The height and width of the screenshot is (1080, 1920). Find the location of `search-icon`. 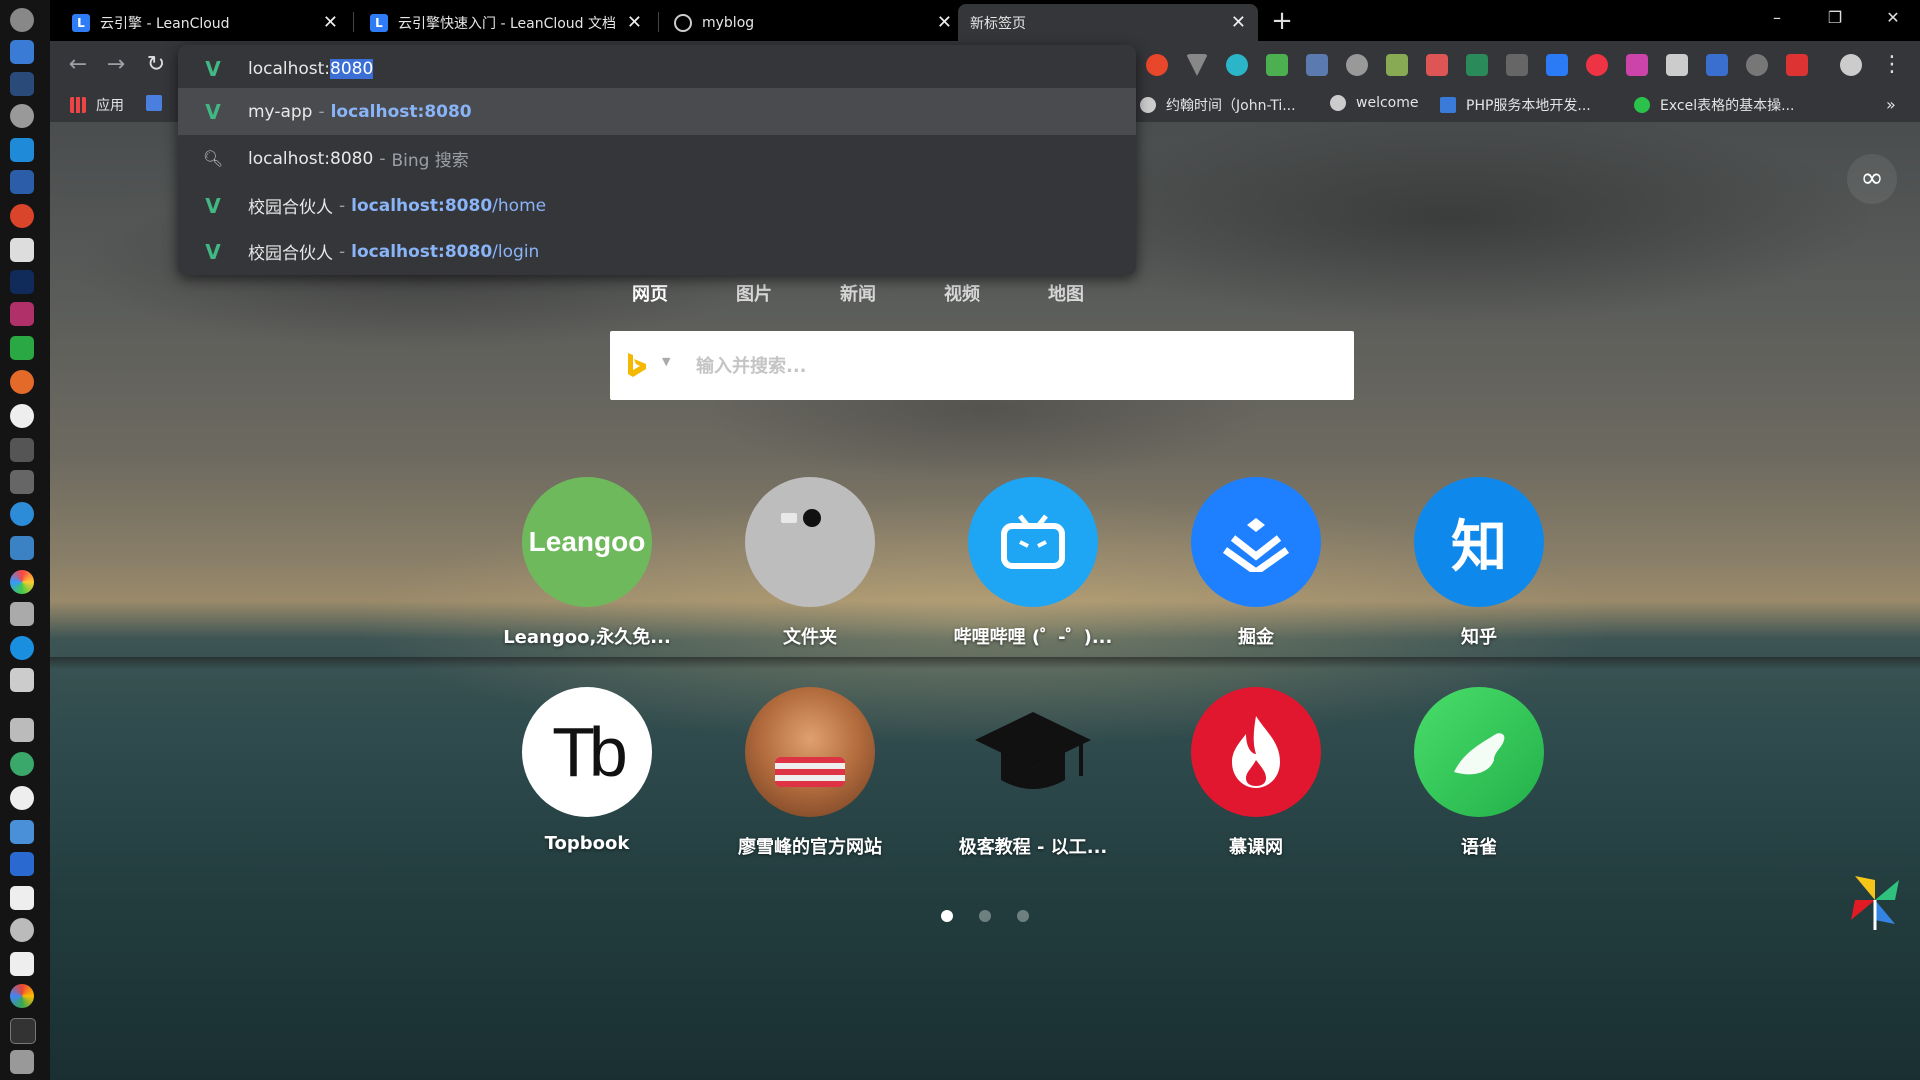

search-icon is located at coordinates (22, 514).